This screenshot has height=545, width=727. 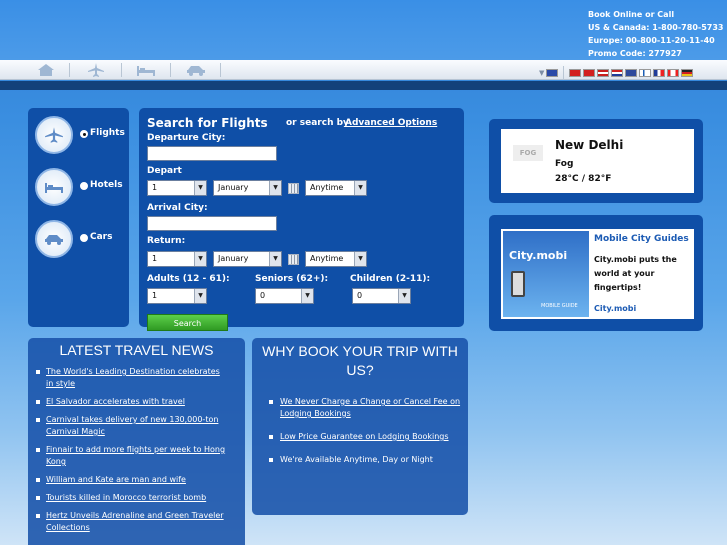 What do you see at coordinates (673, 73) in the screenshot?
I see `flag-canada-icon` at bounding box center [673, 73].